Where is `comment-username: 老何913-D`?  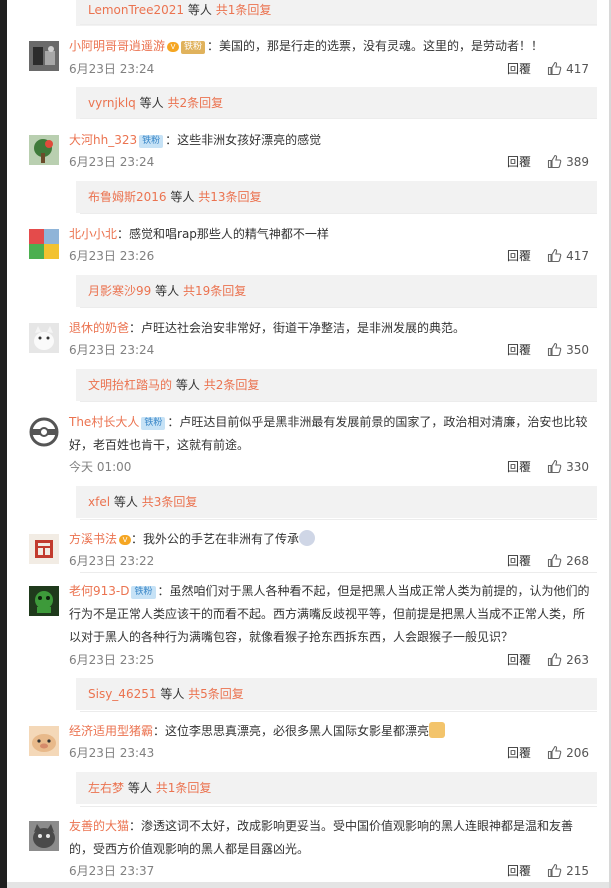
comment-username: 老何913-D is located at coordinates (99, 591).